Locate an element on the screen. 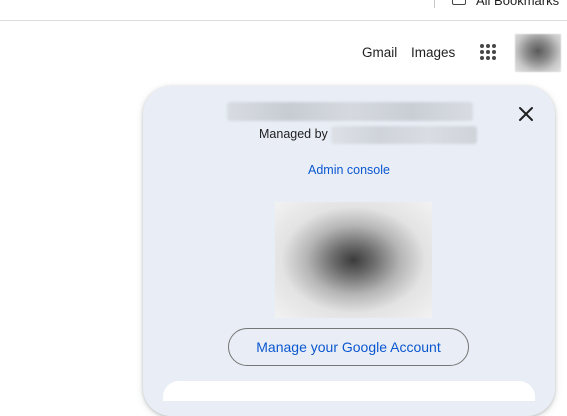  account-email-redacted is located at coordinates (350, 111).